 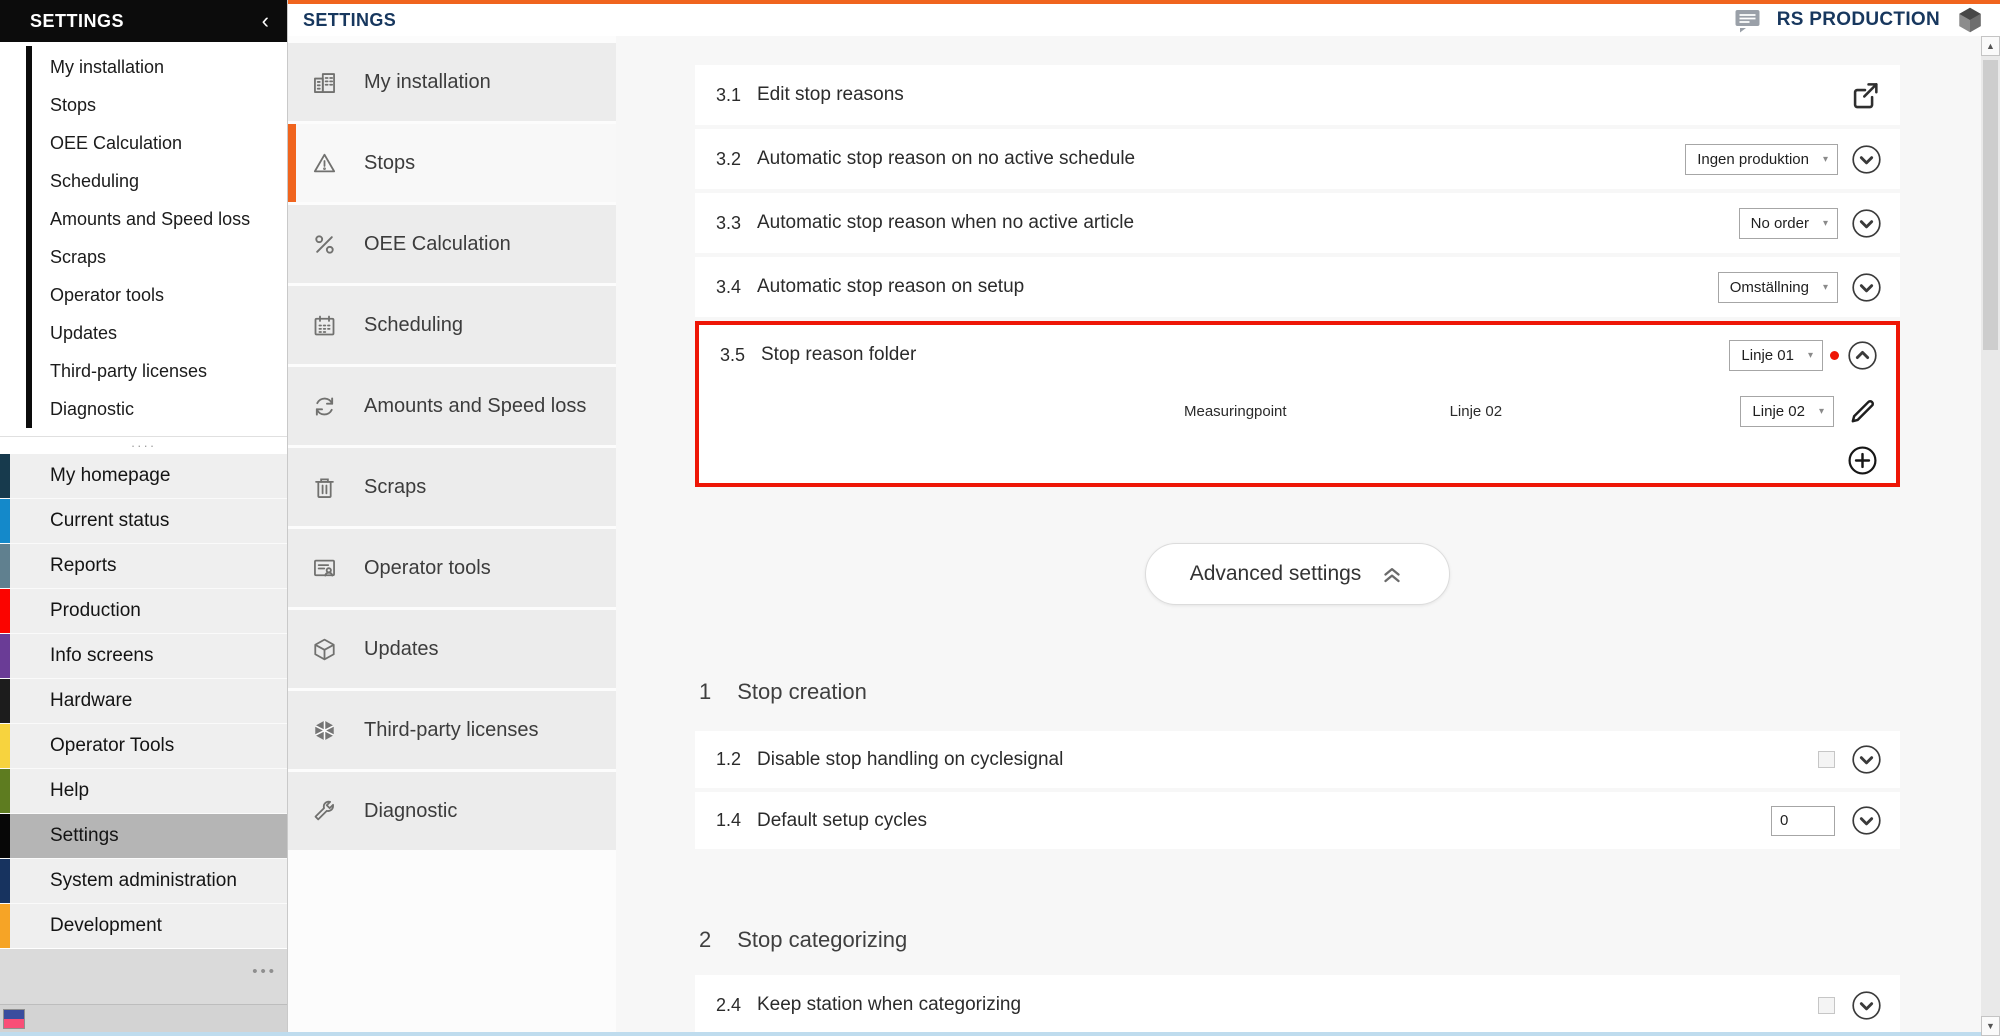 What do you see at coordinates (1297, 411) in the screenshot?
I see `measuringpoint-detail-row: Measuringpoint Linje 02 Linje 02 ▾` at bounding box center [1297, 411].